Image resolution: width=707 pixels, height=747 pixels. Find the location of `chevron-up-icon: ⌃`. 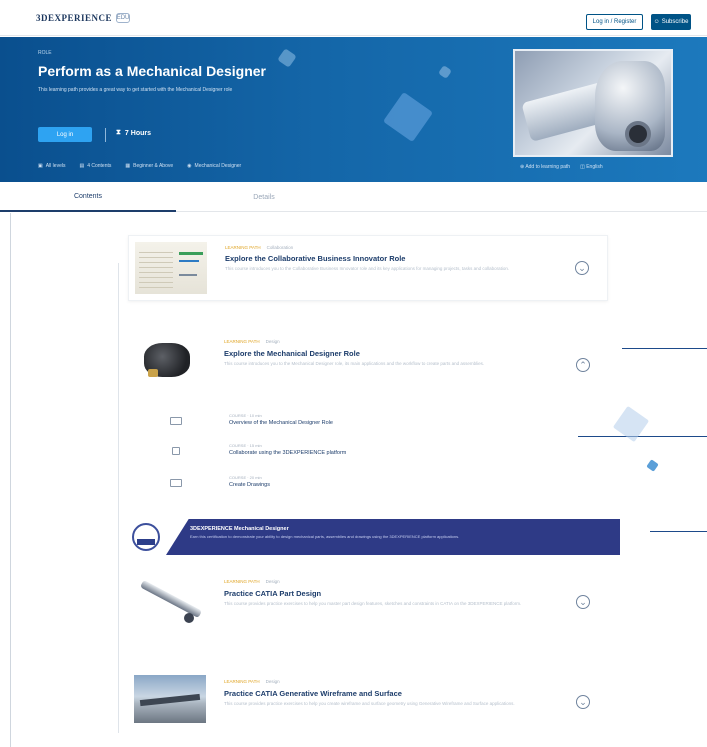

chevron-up-icon: ⌃ is located at coordinates (583, 364).